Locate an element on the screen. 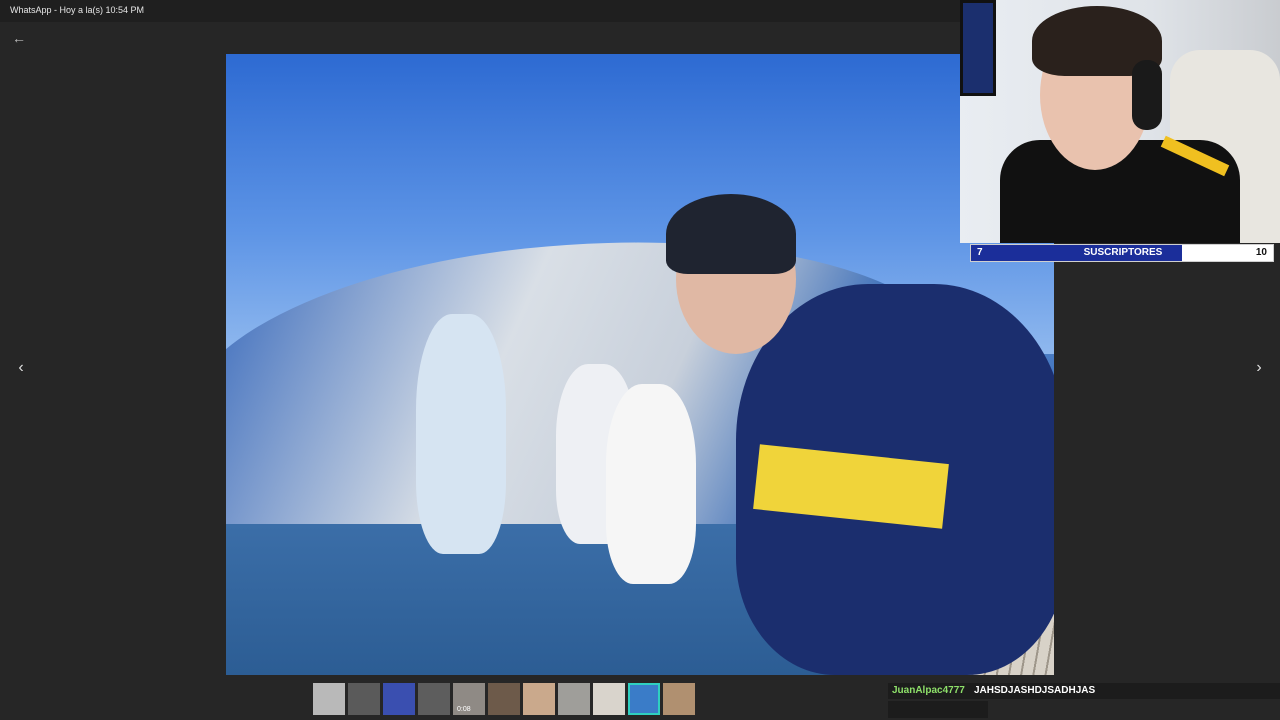 This screenshot has width=1280, height=720. subscriber-goal-bar: 7 SUSCRIPTORES 10 is located at coordinates (1122, 253).